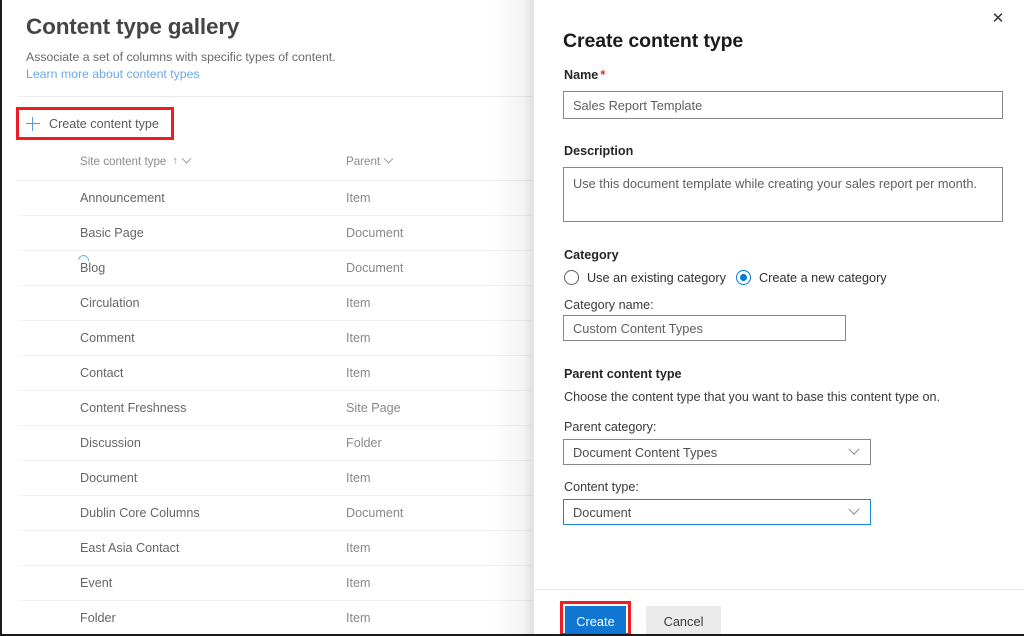 The width and height of the screenshot is (1024, 636). I want to click on description-field-label: Description, so click(599, 151).